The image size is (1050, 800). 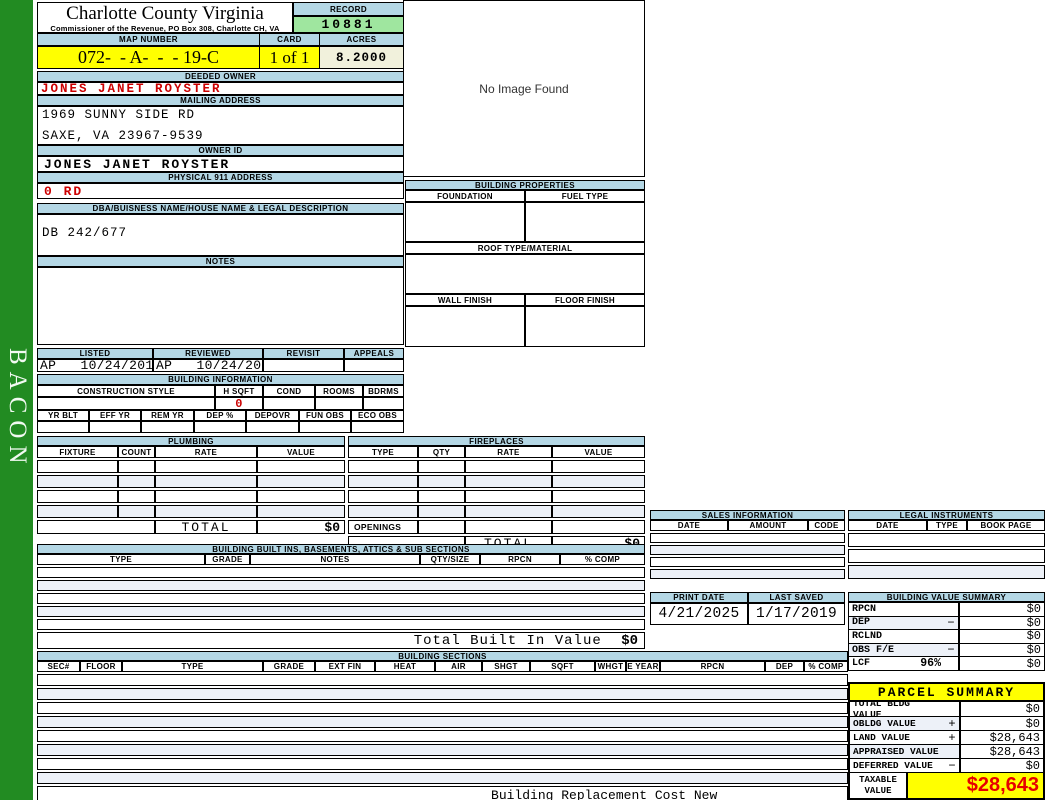 What do you see at coordinates (598, 452) in the screenshot?
I see `fp-value-label: VALUE` at bounding box center [598, 452].